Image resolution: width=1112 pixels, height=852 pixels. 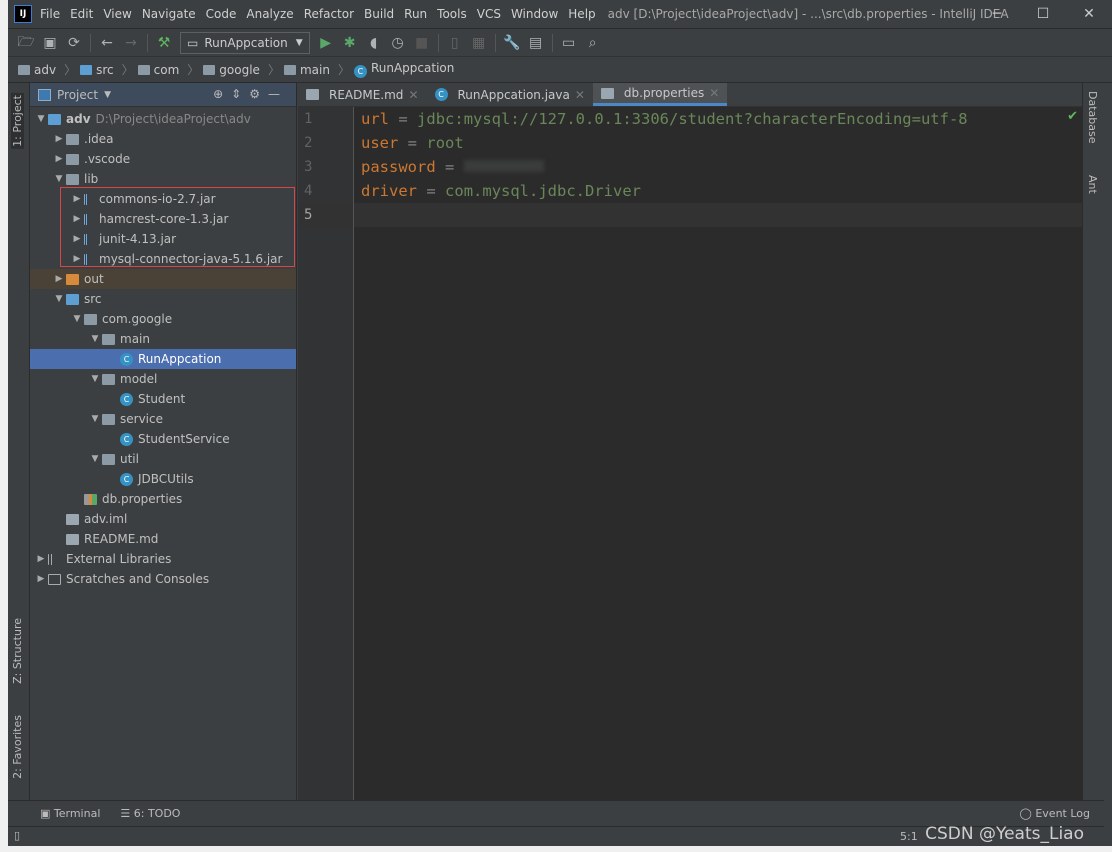 I want to click on tree-item: ▼ com.google, so click(x=163, y=319).